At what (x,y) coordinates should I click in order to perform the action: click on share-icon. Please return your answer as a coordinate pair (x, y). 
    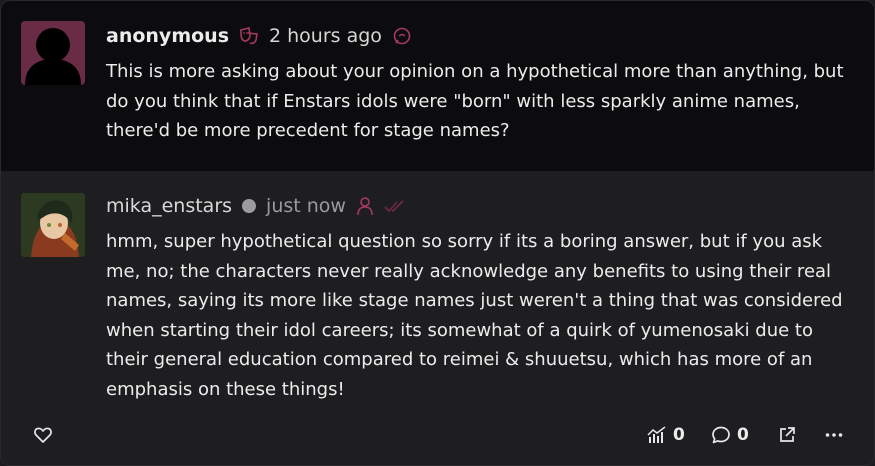
    Looking at the image, I should click on (787, 435).